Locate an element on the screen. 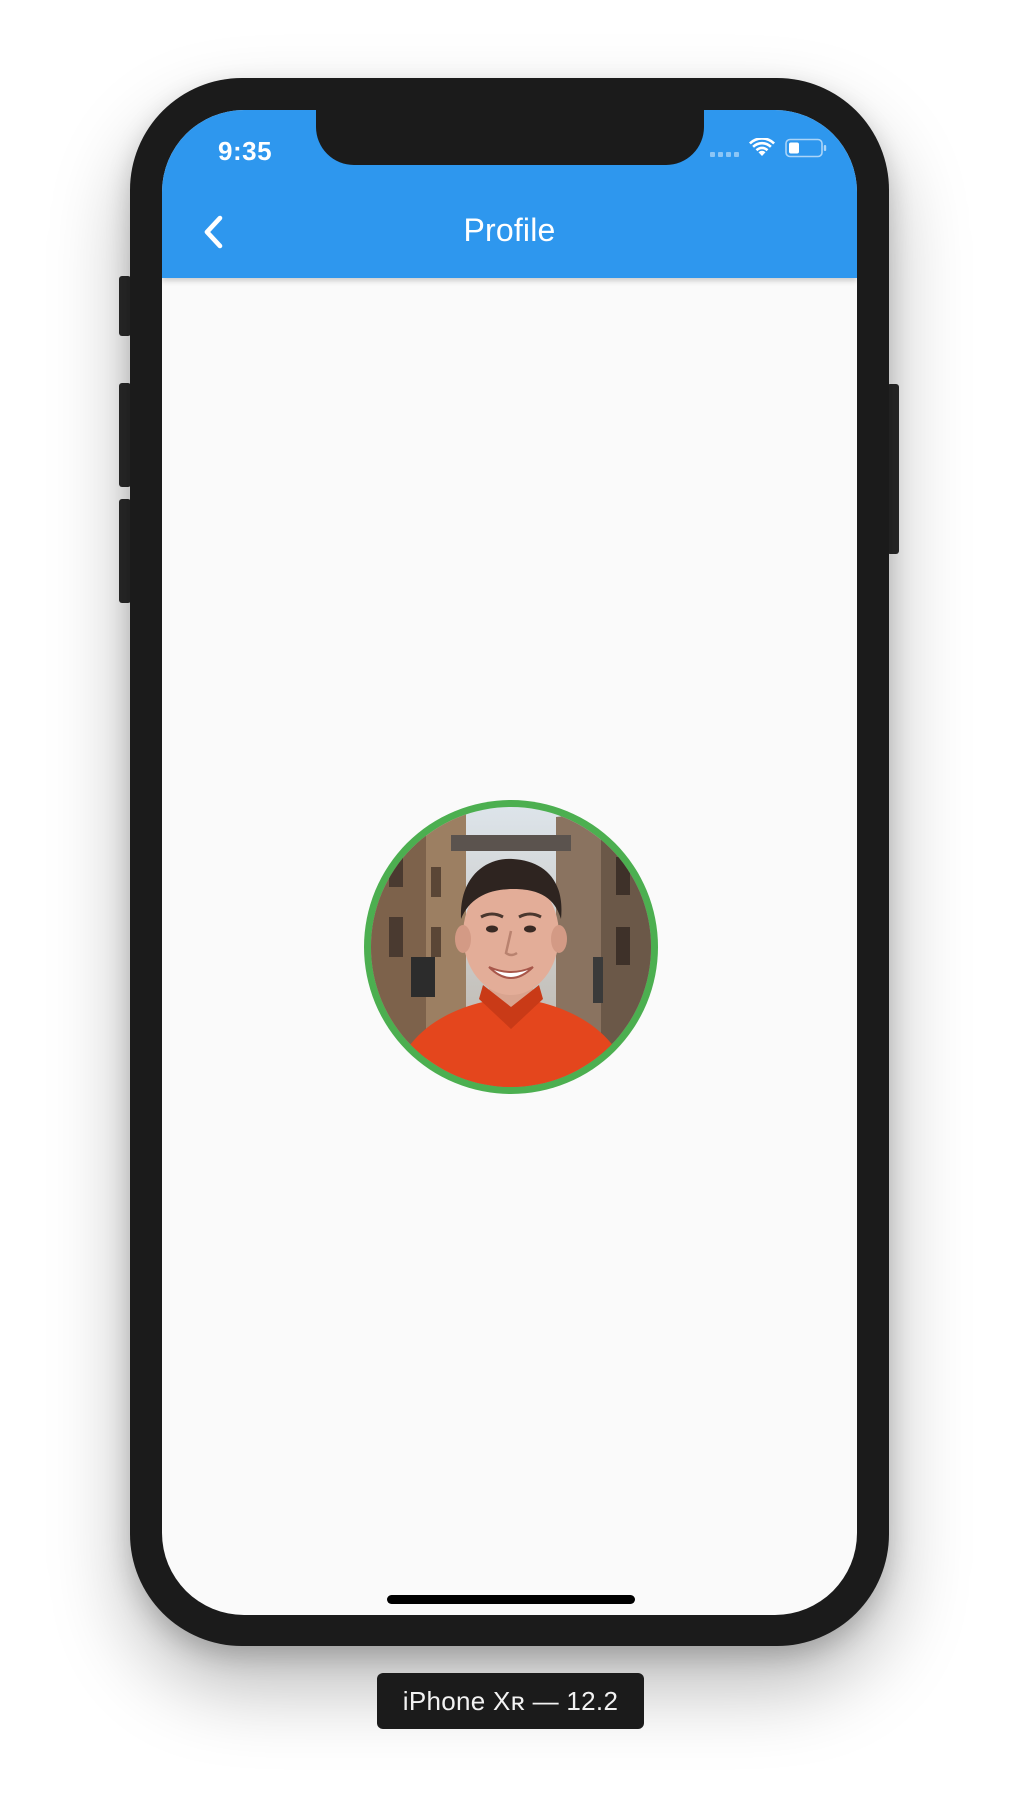 The image size is (1018, 1798). status-time: 9:35 is located at coordinates (245, 151).